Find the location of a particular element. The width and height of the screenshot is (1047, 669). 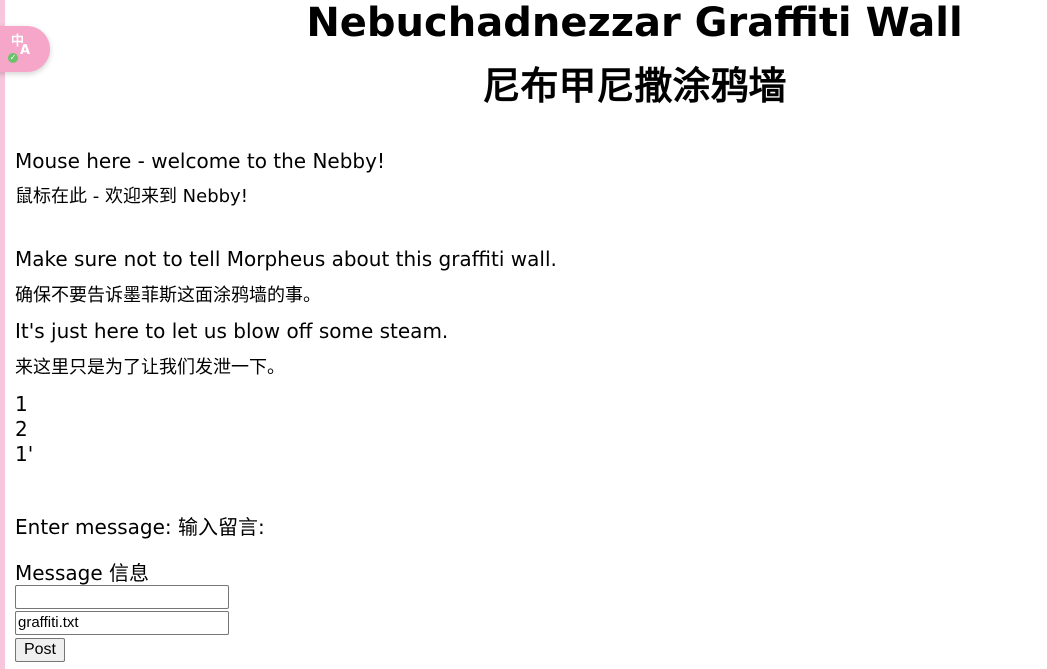

message-label: Message 信息 is located at coordinates (82, 573).